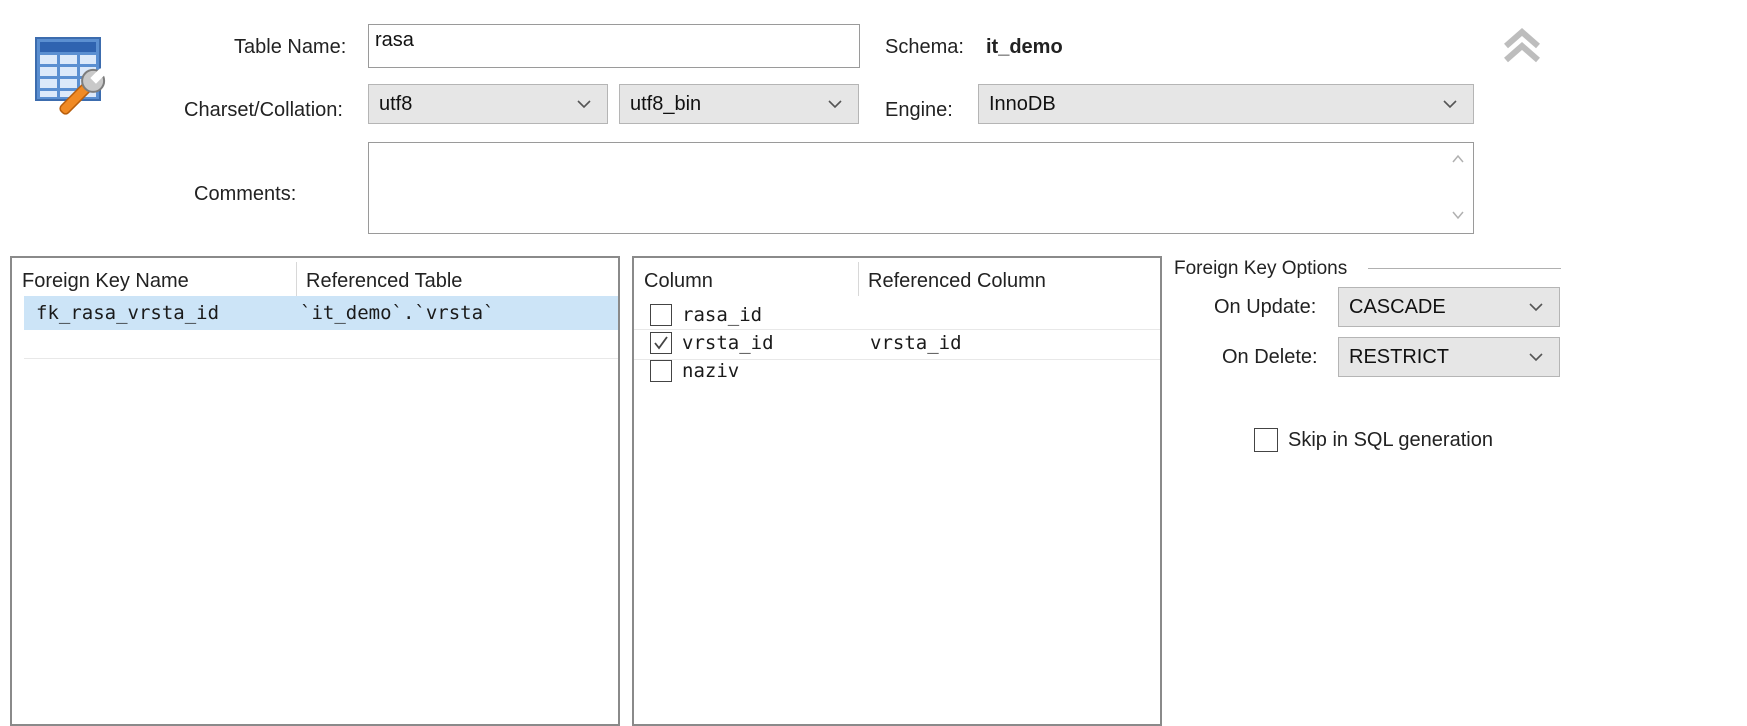 The image size is (1747, 726). What do you see at coordinates (1024, 47) in the screenshot?
I see `schema-value: it_demo` at bounding box center [1024, 47].